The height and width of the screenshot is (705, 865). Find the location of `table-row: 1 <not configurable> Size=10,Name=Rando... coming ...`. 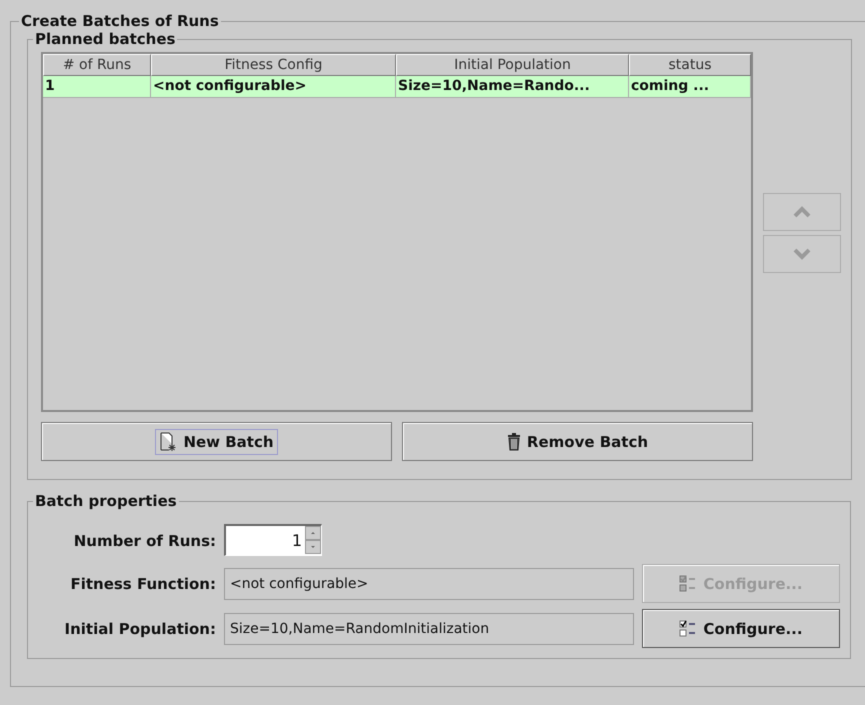

table-row: 1 <not configurable> Size=10,Name=Rando... coming ... is located at coordinates (397, 87).